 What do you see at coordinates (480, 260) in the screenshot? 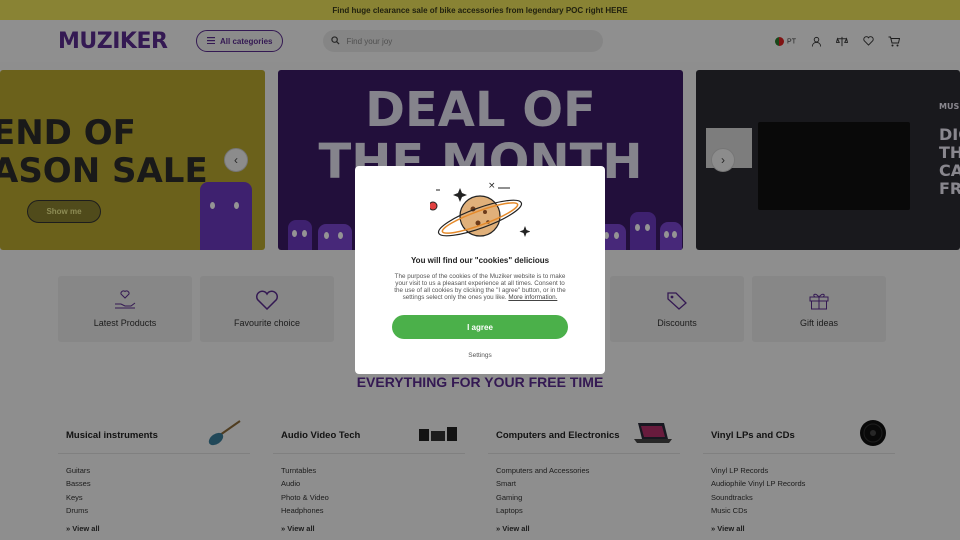
I see `cookie-modal-title: You will find our "cookies" delicious` at bounding box center [480, 260].